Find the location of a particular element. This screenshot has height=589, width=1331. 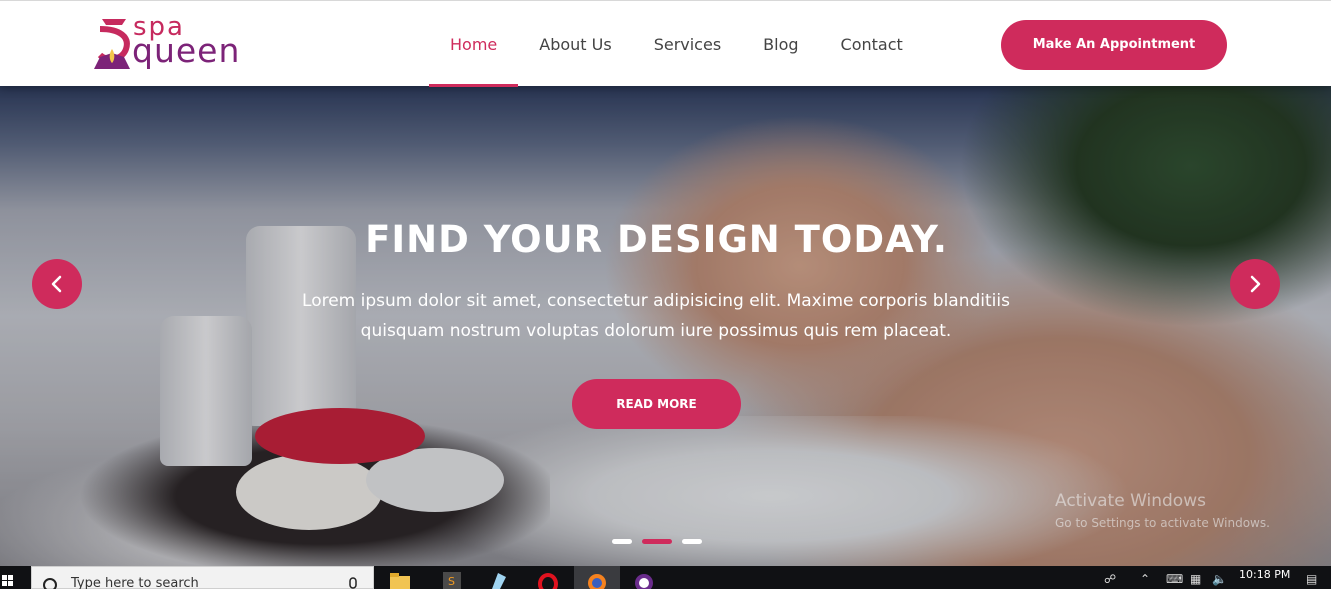

slider-dots is located at coordinates (657, 541).